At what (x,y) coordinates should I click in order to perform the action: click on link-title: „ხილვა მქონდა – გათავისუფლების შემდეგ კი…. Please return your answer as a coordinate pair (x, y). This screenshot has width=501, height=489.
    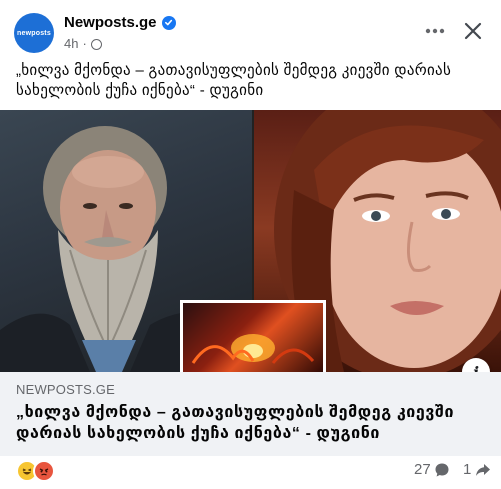
    Looking at the image, I should click on (235, 423).